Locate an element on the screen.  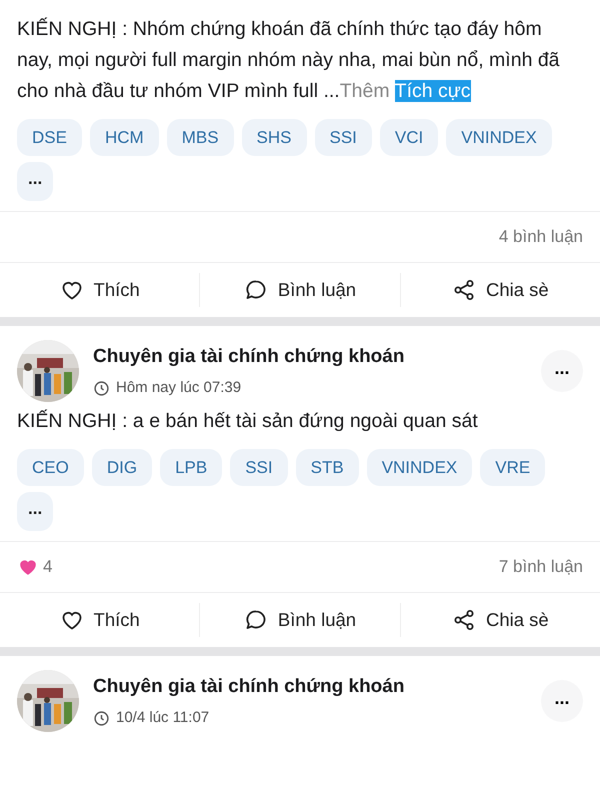
ticker-tag: VCI is located at coordinates (409, 137).